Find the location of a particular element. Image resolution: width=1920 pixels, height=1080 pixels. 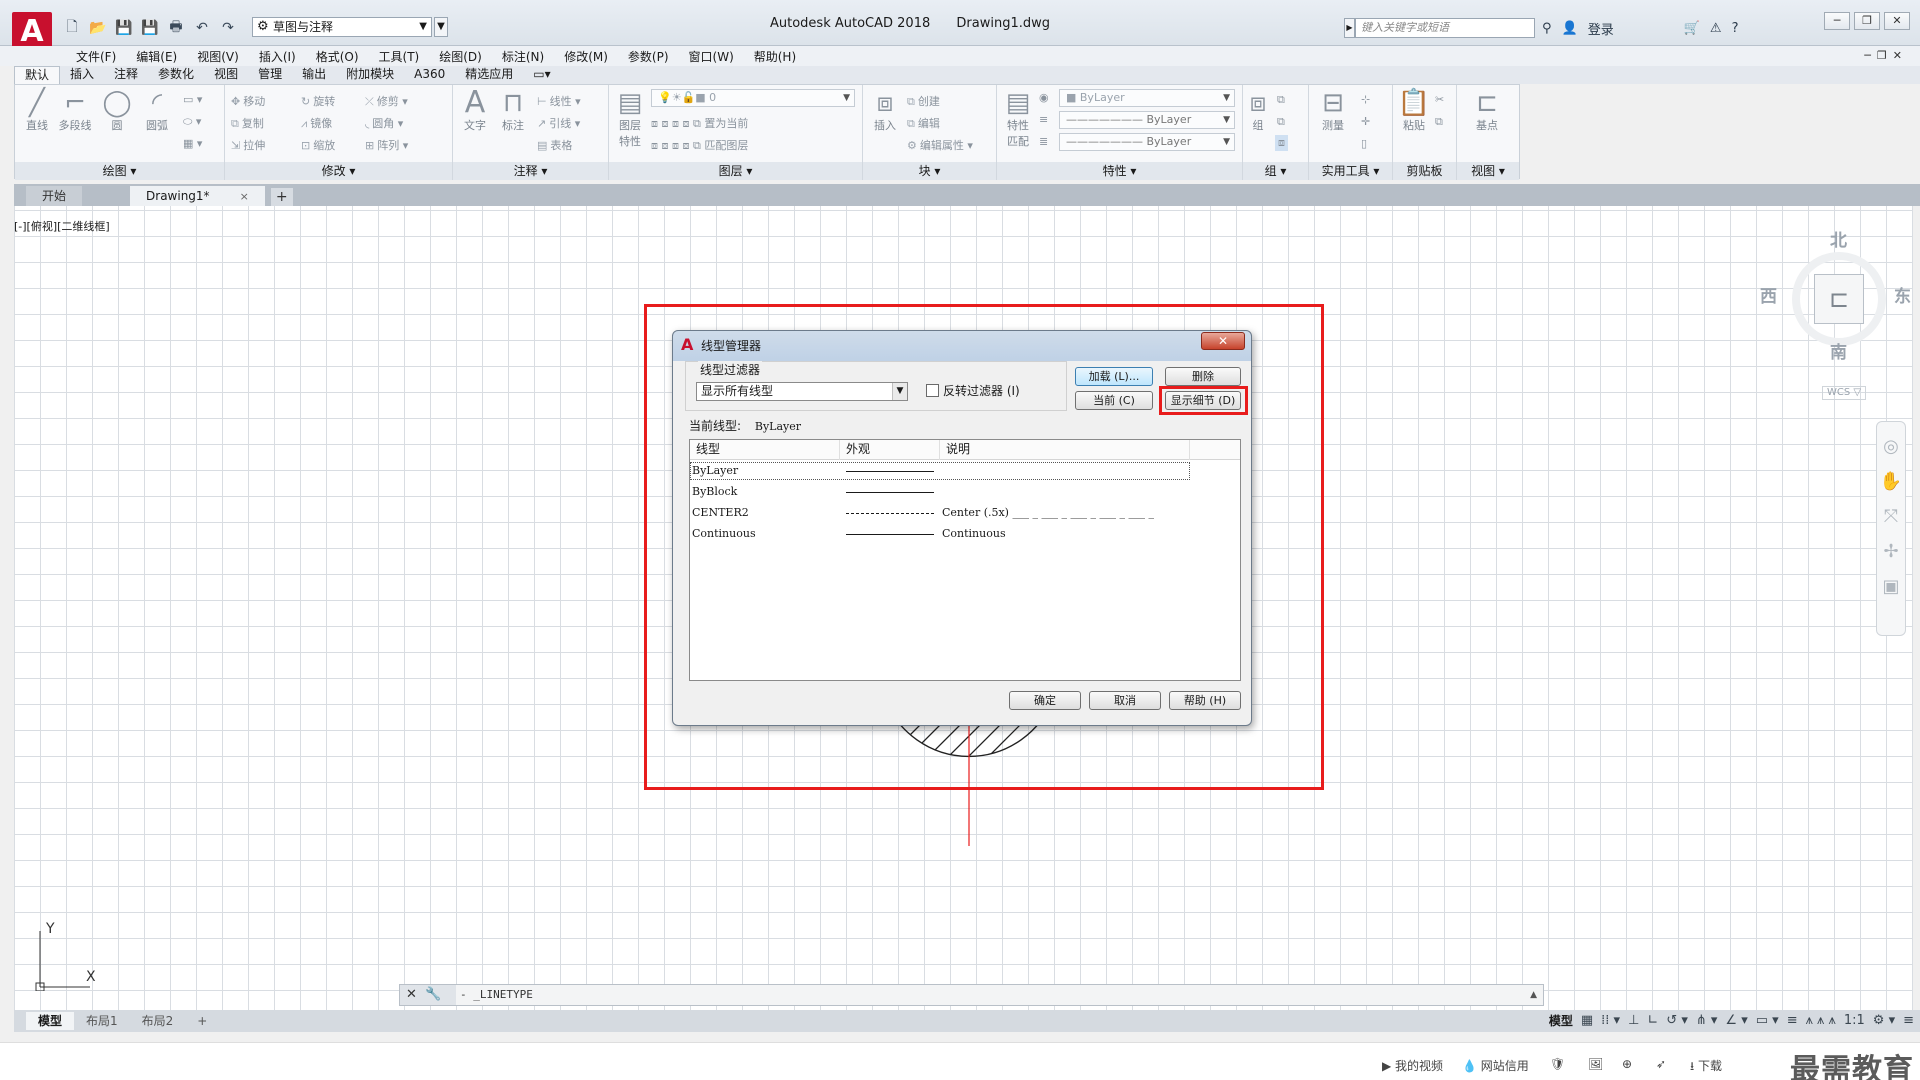

table-button: ▤ 表格 is located at coordinates (554, 145).